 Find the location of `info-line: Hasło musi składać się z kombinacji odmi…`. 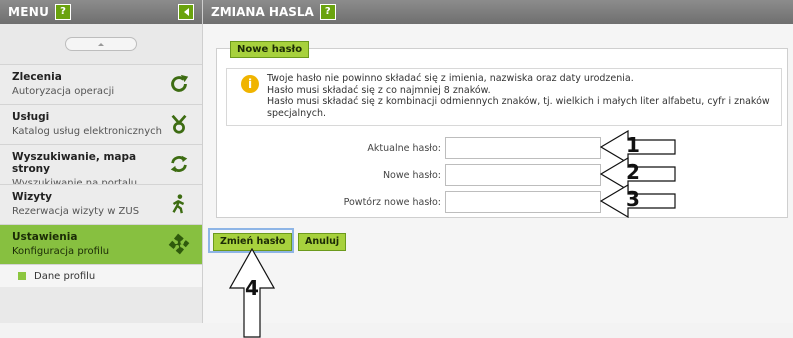

info-line: Hasło musi składać się z kombinacji odmi… is located at coordinates (518, 101).